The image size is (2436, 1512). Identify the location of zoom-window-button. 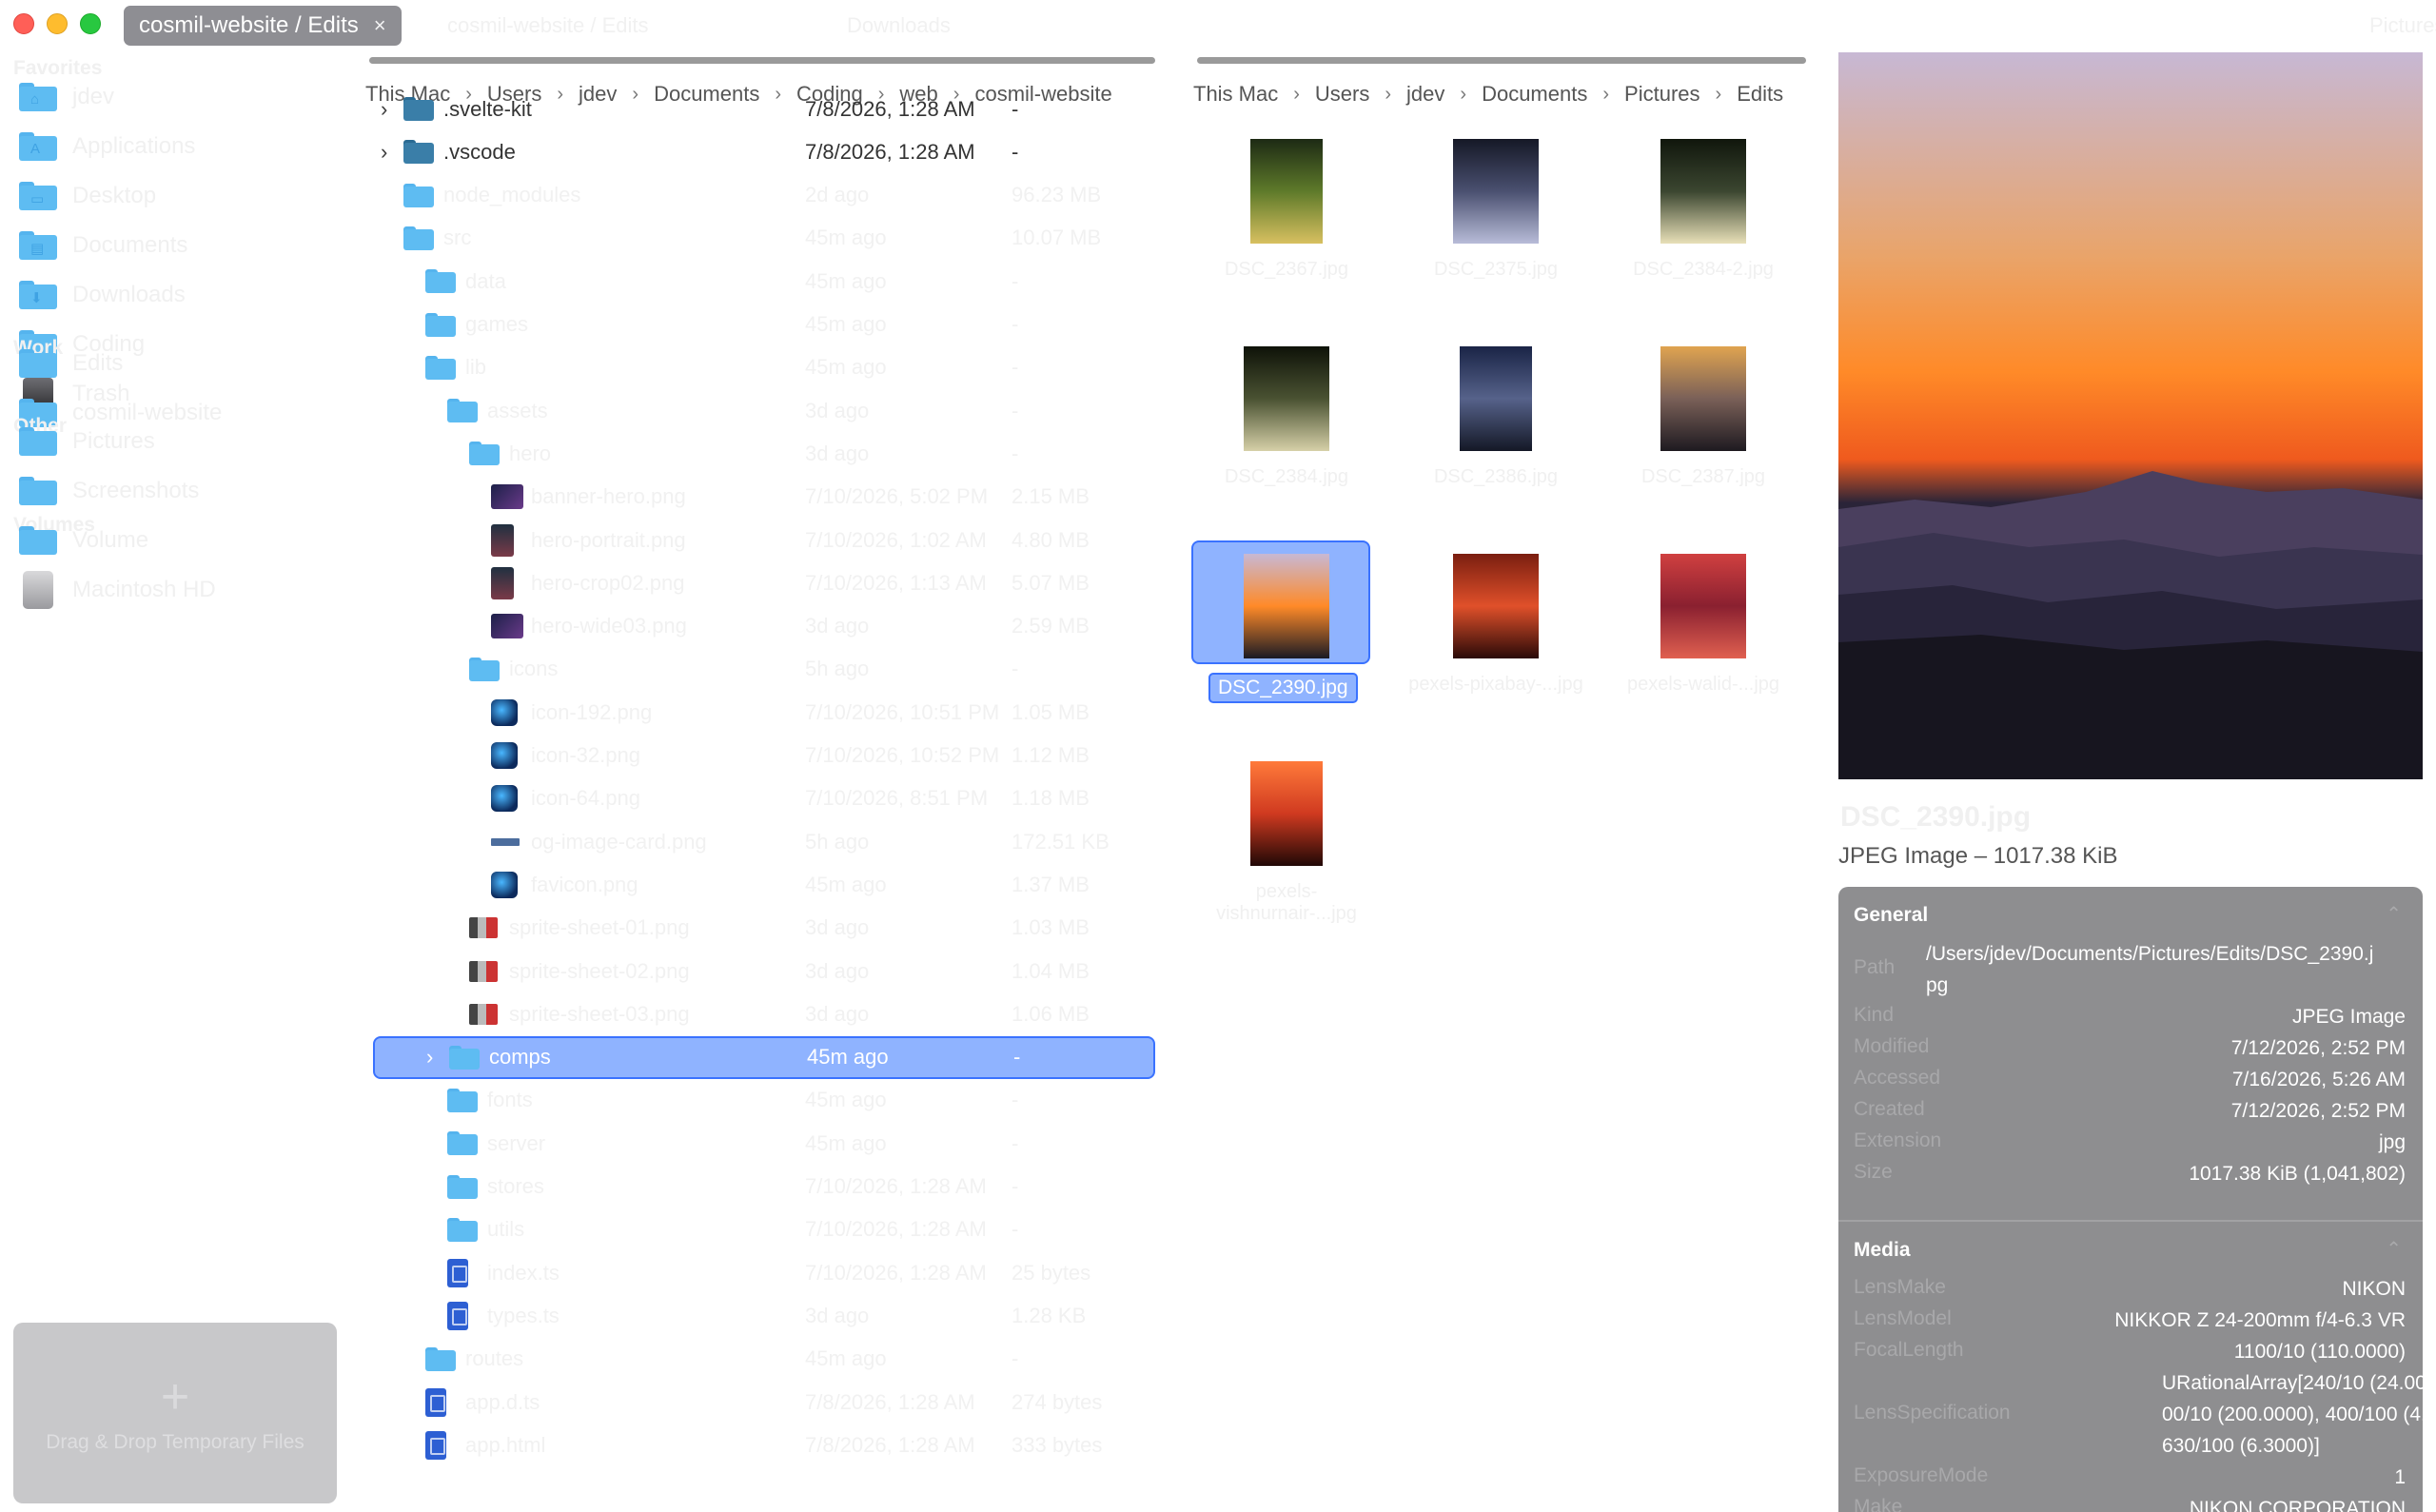
(90, 23).